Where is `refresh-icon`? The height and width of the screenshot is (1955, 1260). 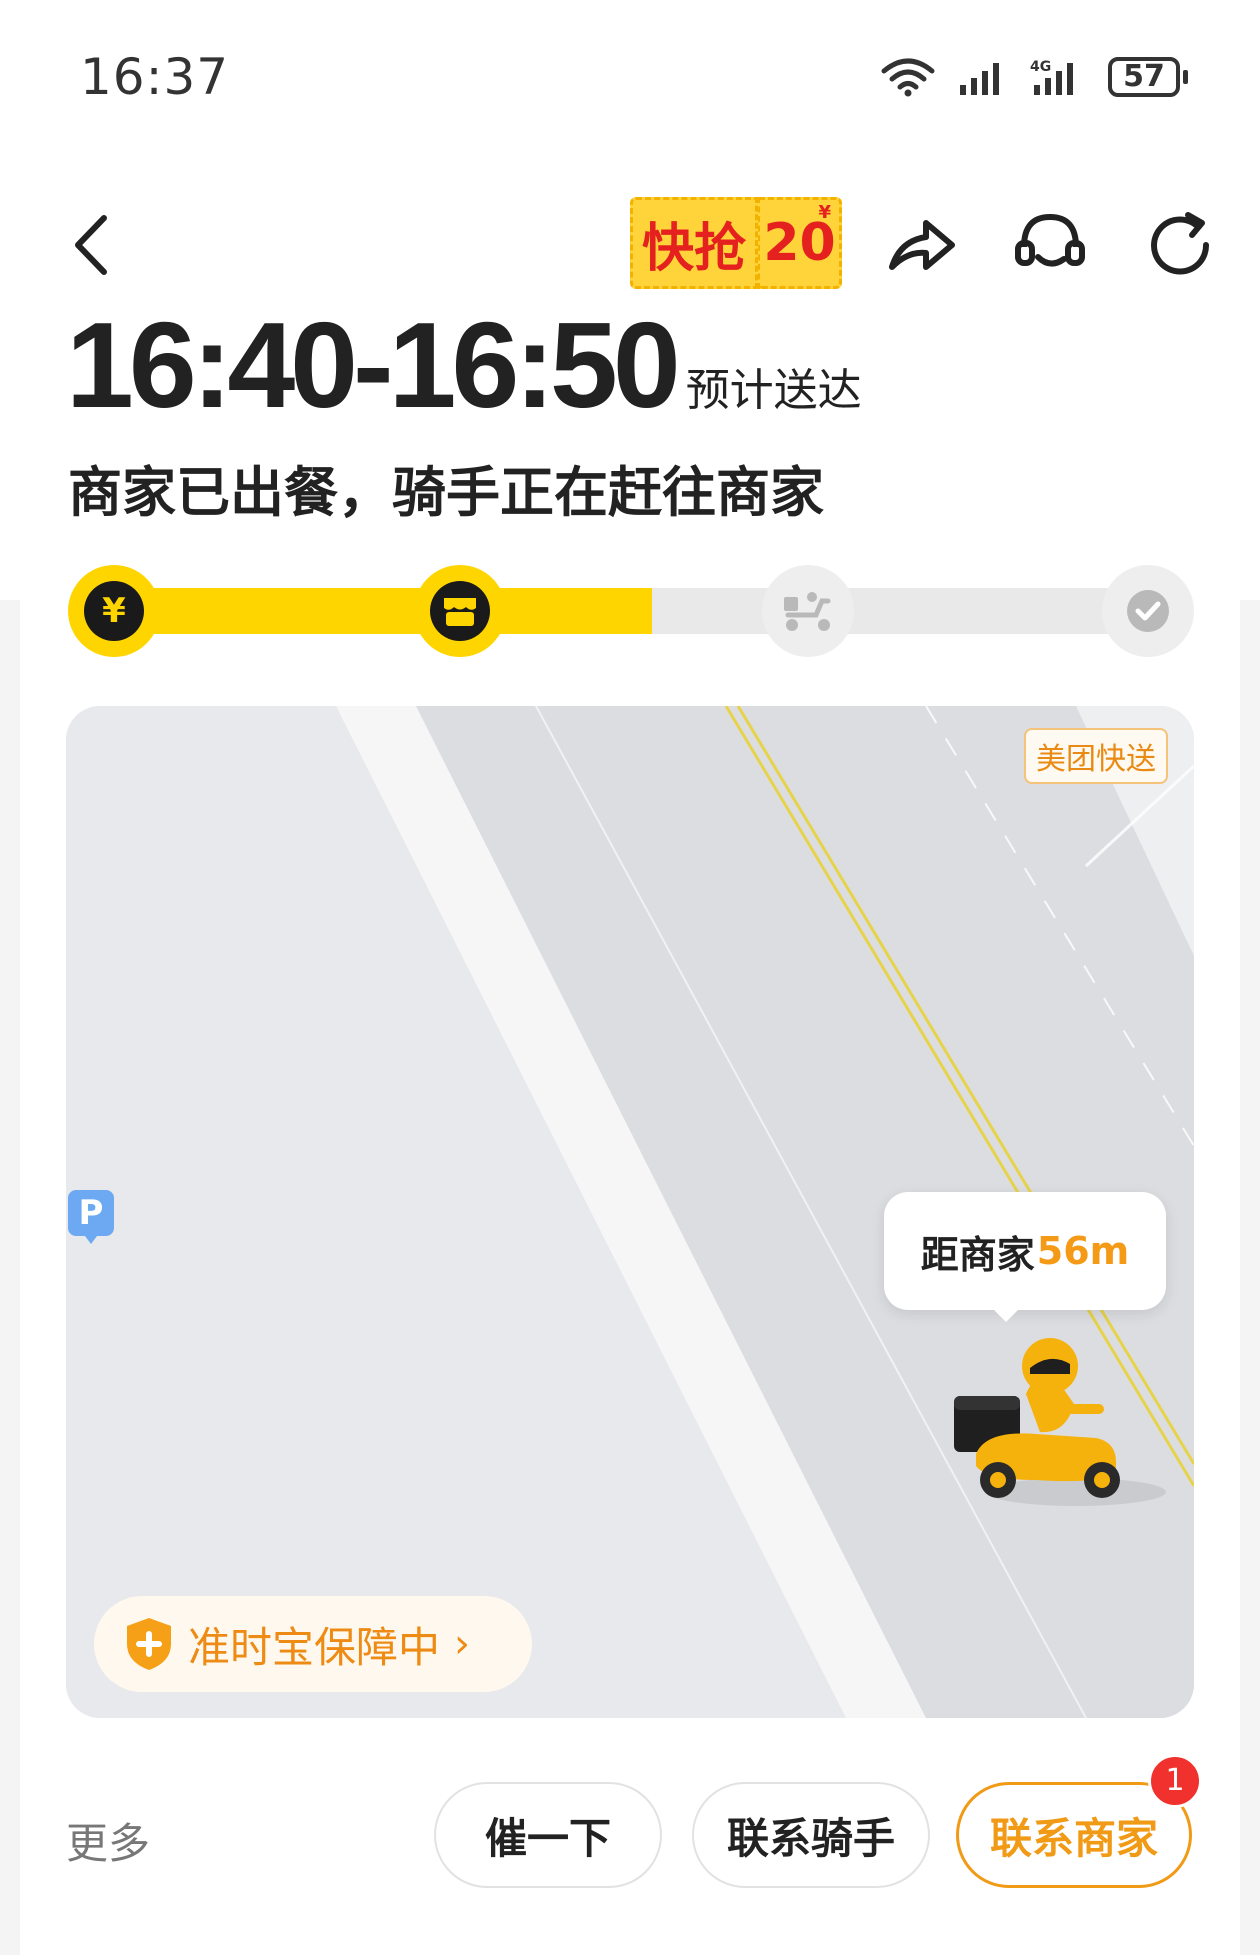 refresh-icon is located at coordinates (1180, 245).